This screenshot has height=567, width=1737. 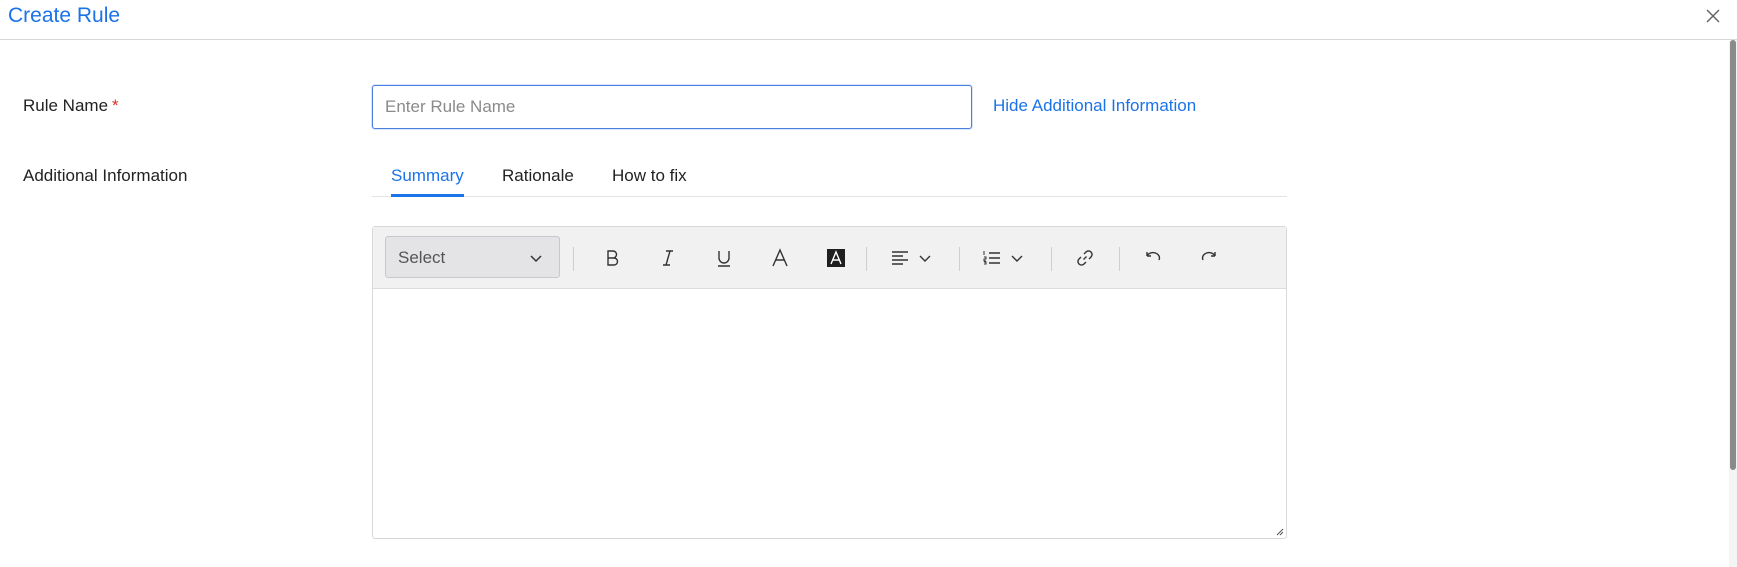 What do you see at coordinates (64, 15) in the screenshot?
I see `dialog-title: Create Rule` at bounding box center [64, 15].